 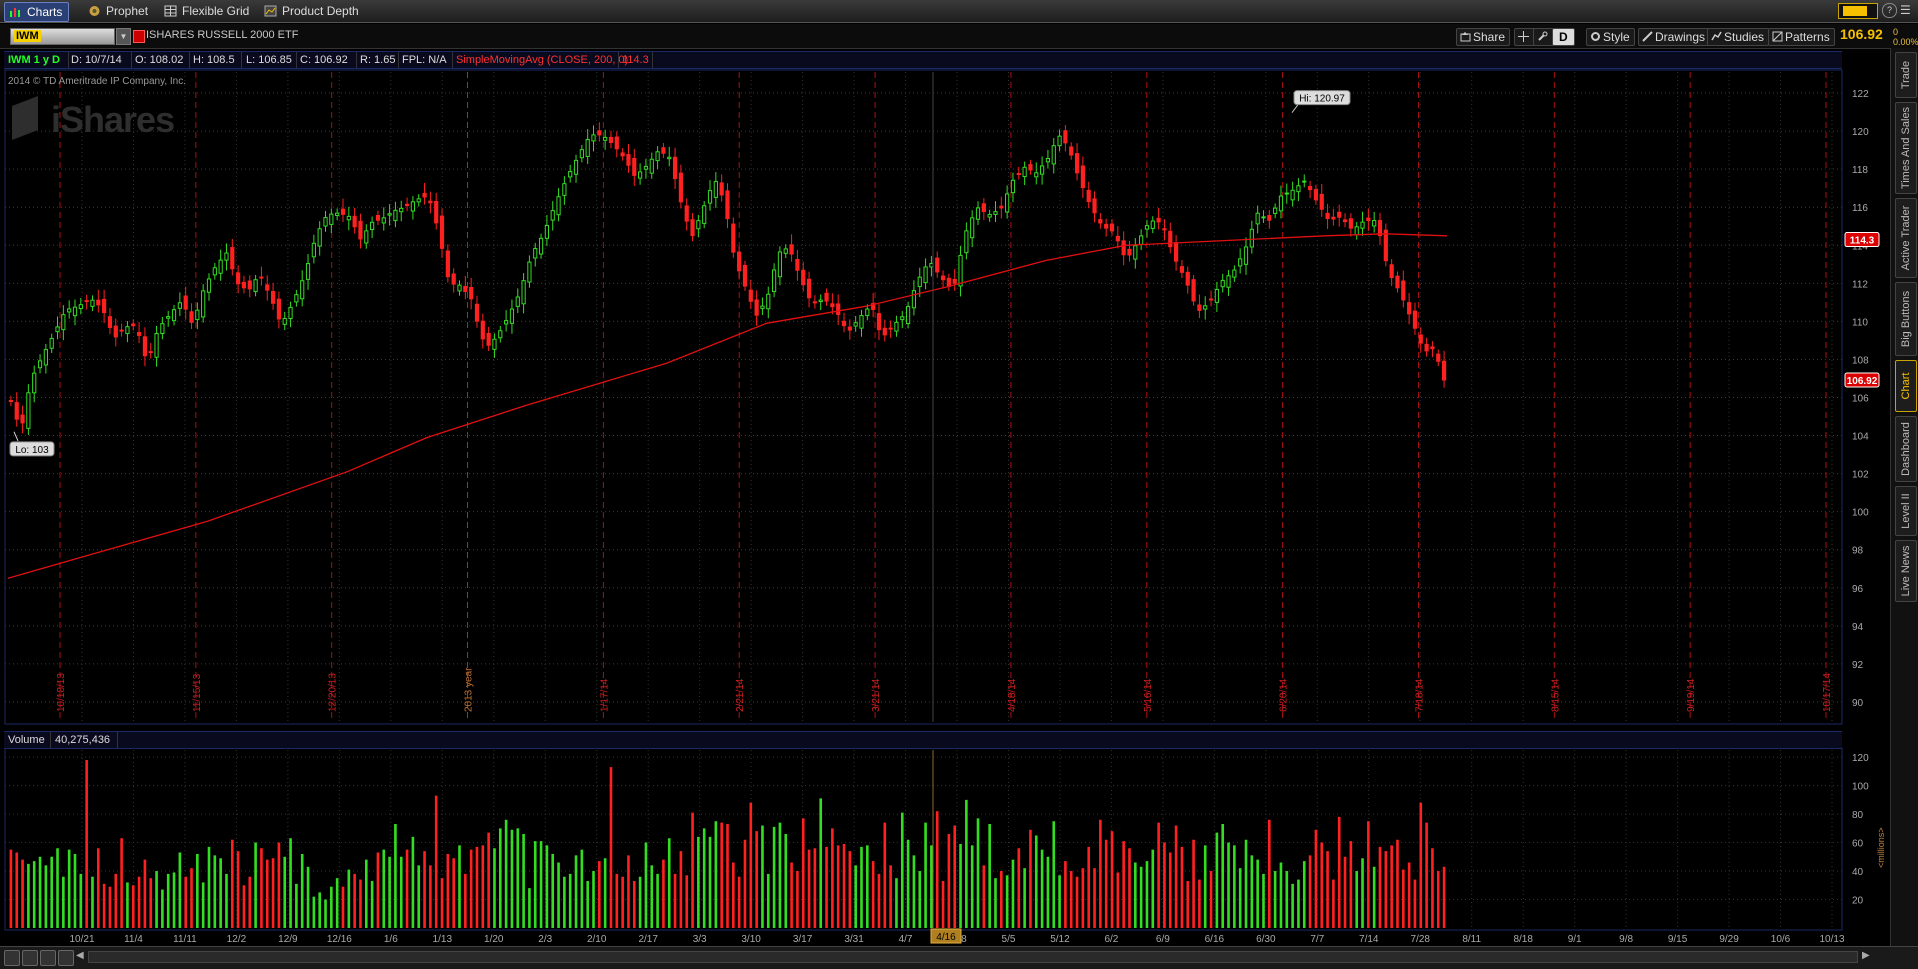 What do you see at coordinates (62, 36) in the screenshot?
I see `symbol-input: IWM` at bounding box center [62, 36].